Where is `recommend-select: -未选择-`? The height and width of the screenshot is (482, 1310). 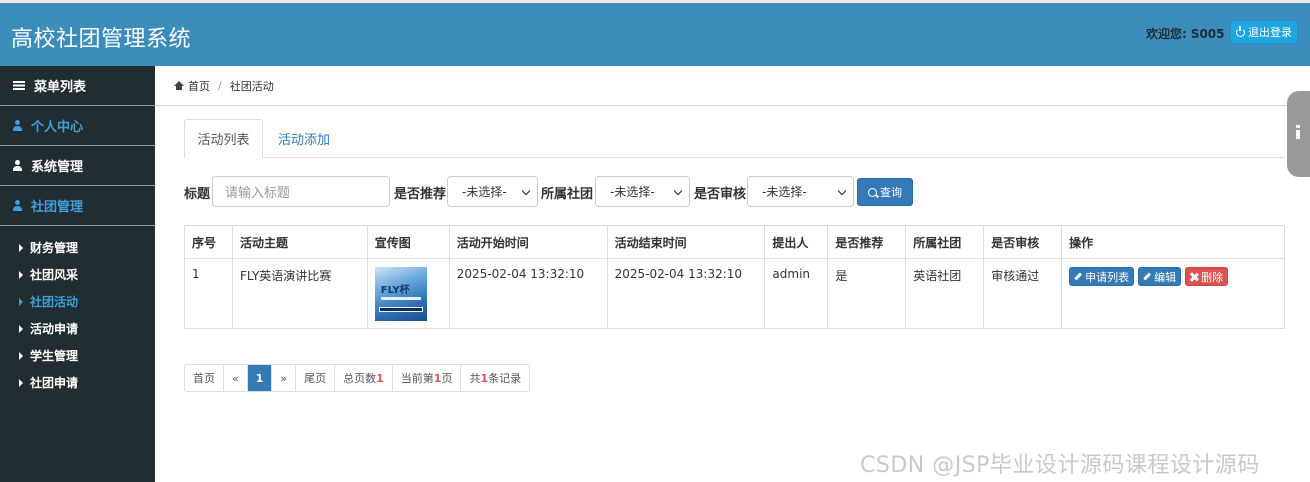
recommend-select: -未选择- is located at coordinates (492, 191).